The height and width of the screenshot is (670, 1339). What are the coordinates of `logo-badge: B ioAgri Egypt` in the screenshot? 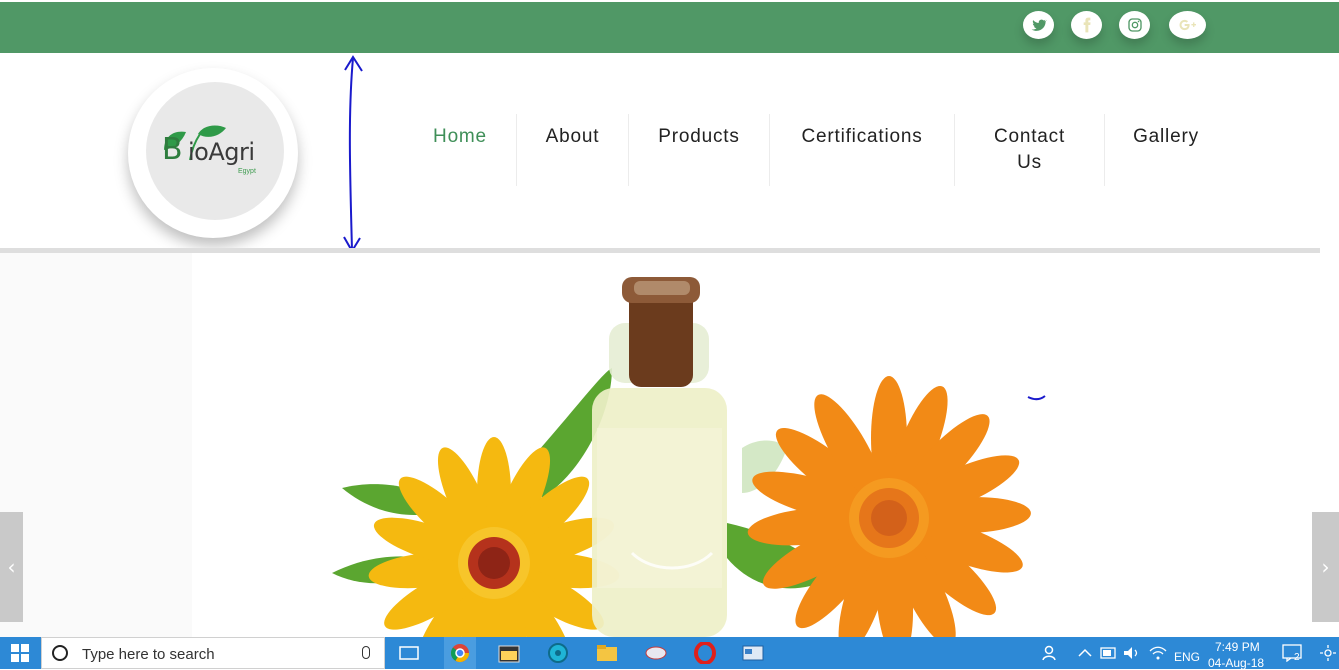 It's located at (215, 151).